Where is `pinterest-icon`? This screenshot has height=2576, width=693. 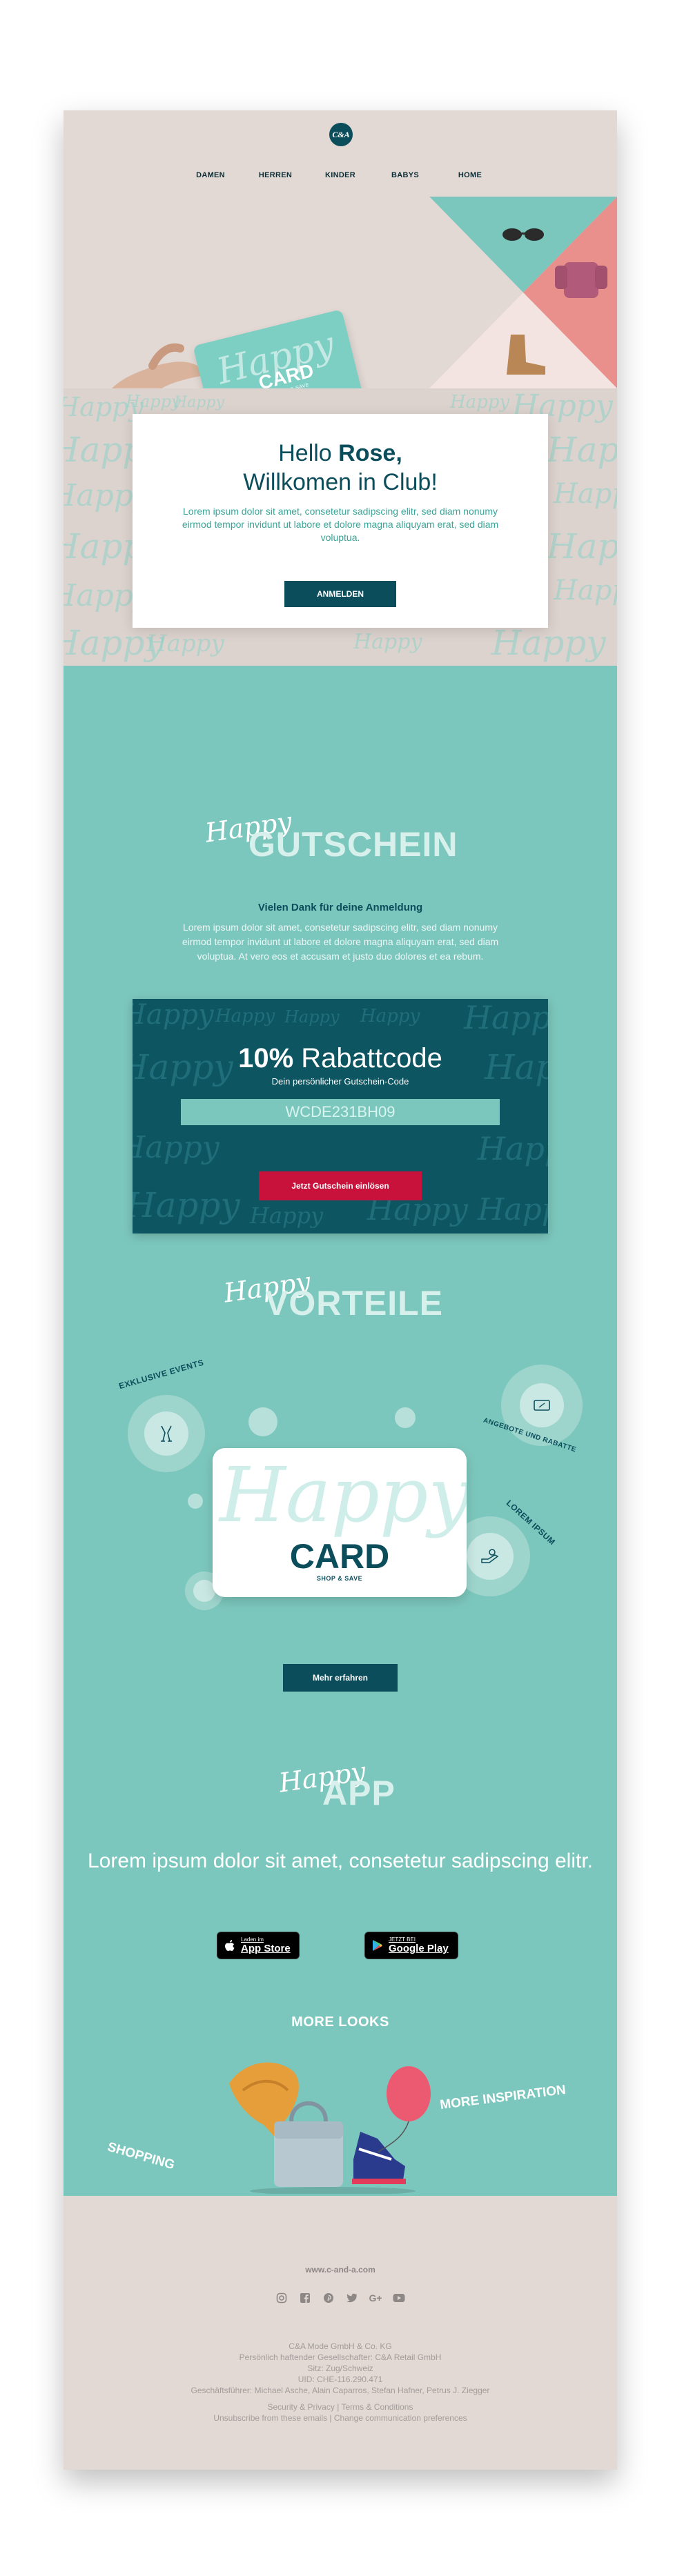 pinterest-icon is located at coordinates (328, 2298).